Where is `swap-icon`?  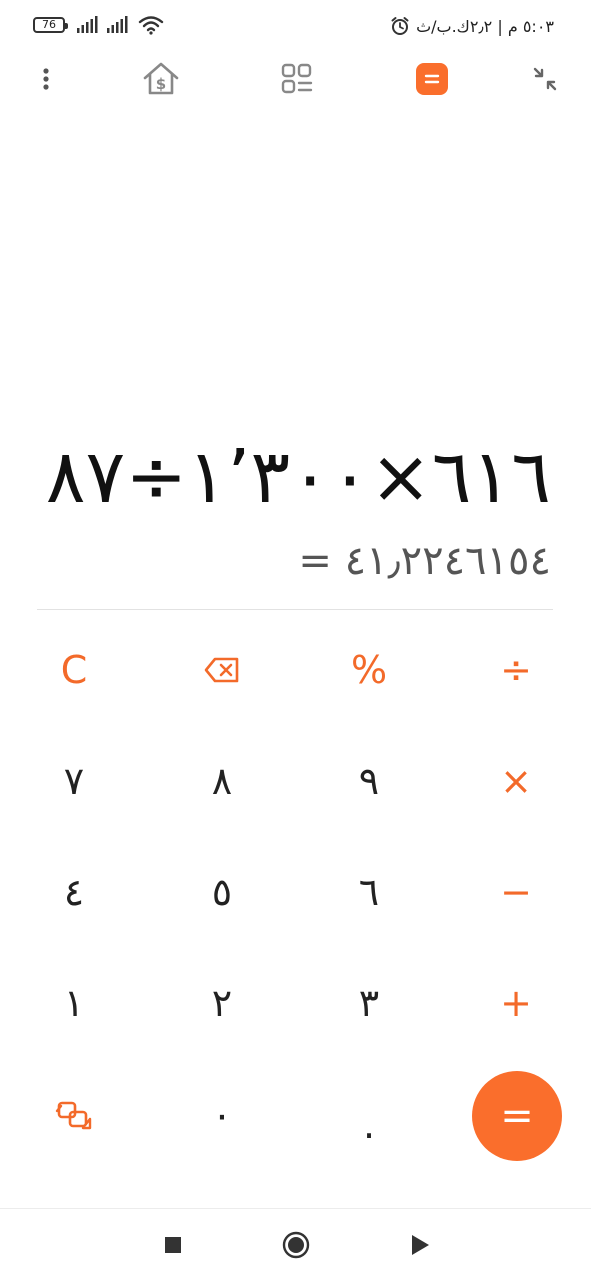
swap-icon is located at coordinates (73, 1115).